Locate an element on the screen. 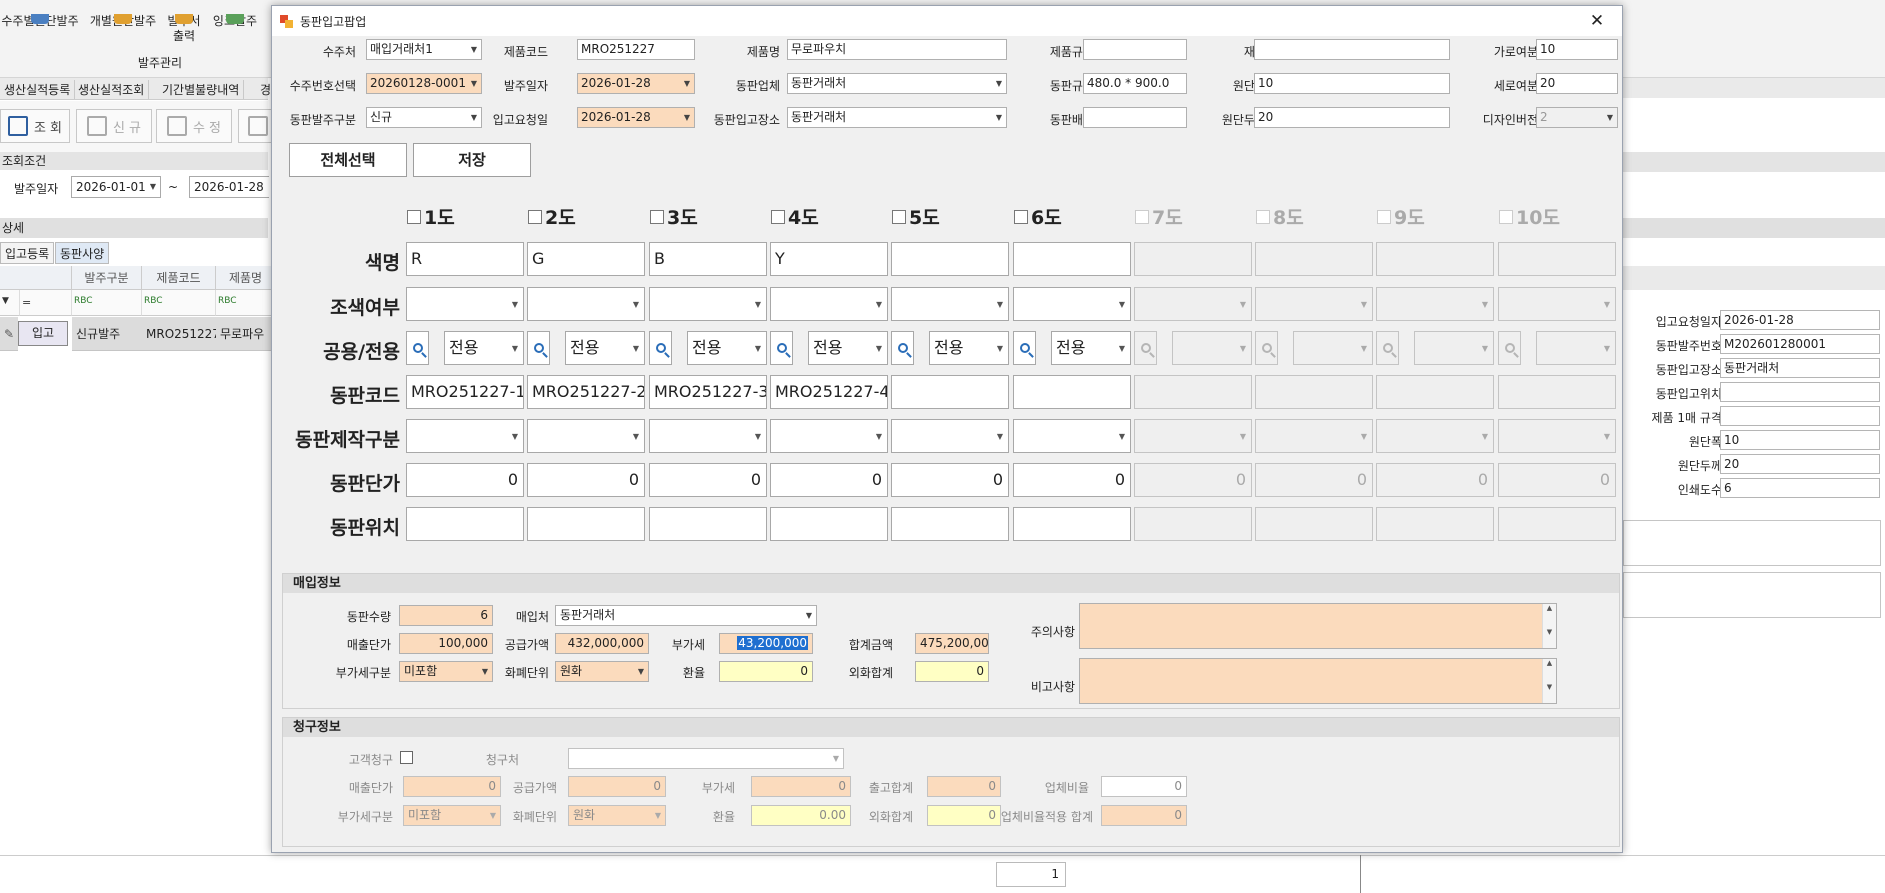  header-field-input: 무로파우치 is located at coordinates (897, 49).